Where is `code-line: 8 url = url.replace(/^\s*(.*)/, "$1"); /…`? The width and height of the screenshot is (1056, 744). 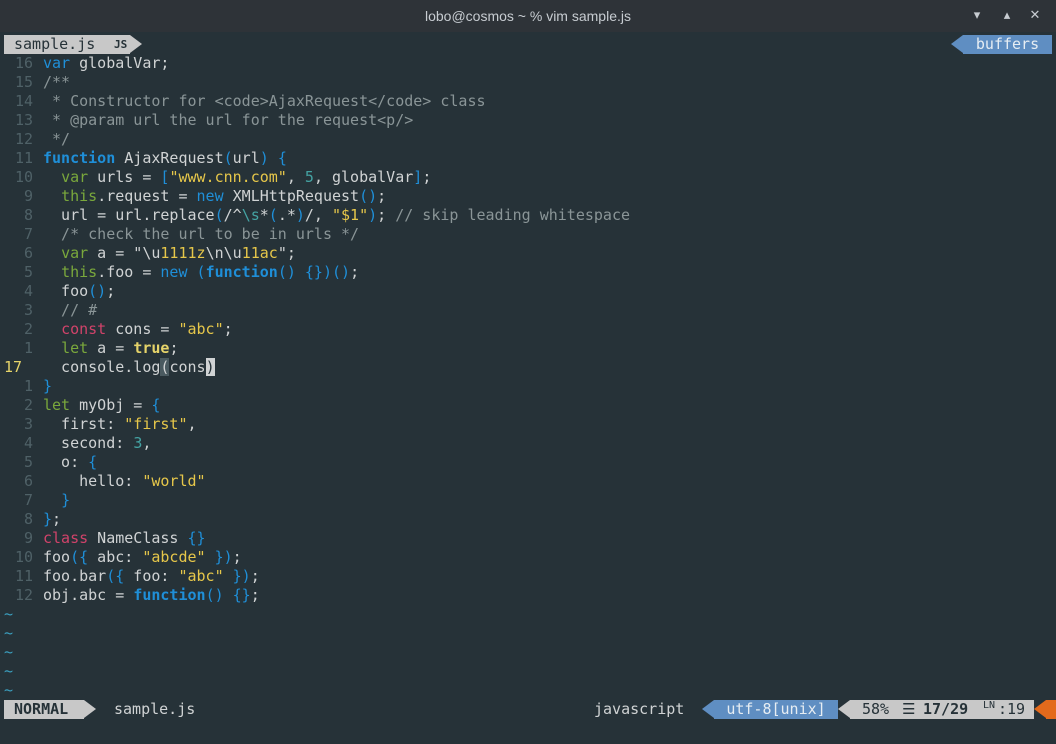
code-line: 8 url = url.replace(/^\s*(.*)/, "$1"); /… is located at coordinates (528, 215).